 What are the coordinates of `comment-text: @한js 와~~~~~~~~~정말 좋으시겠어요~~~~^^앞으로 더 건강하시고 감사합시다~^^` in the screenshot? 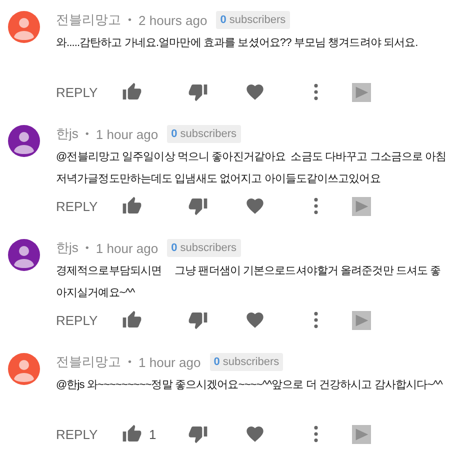 It's located at (250, 385).